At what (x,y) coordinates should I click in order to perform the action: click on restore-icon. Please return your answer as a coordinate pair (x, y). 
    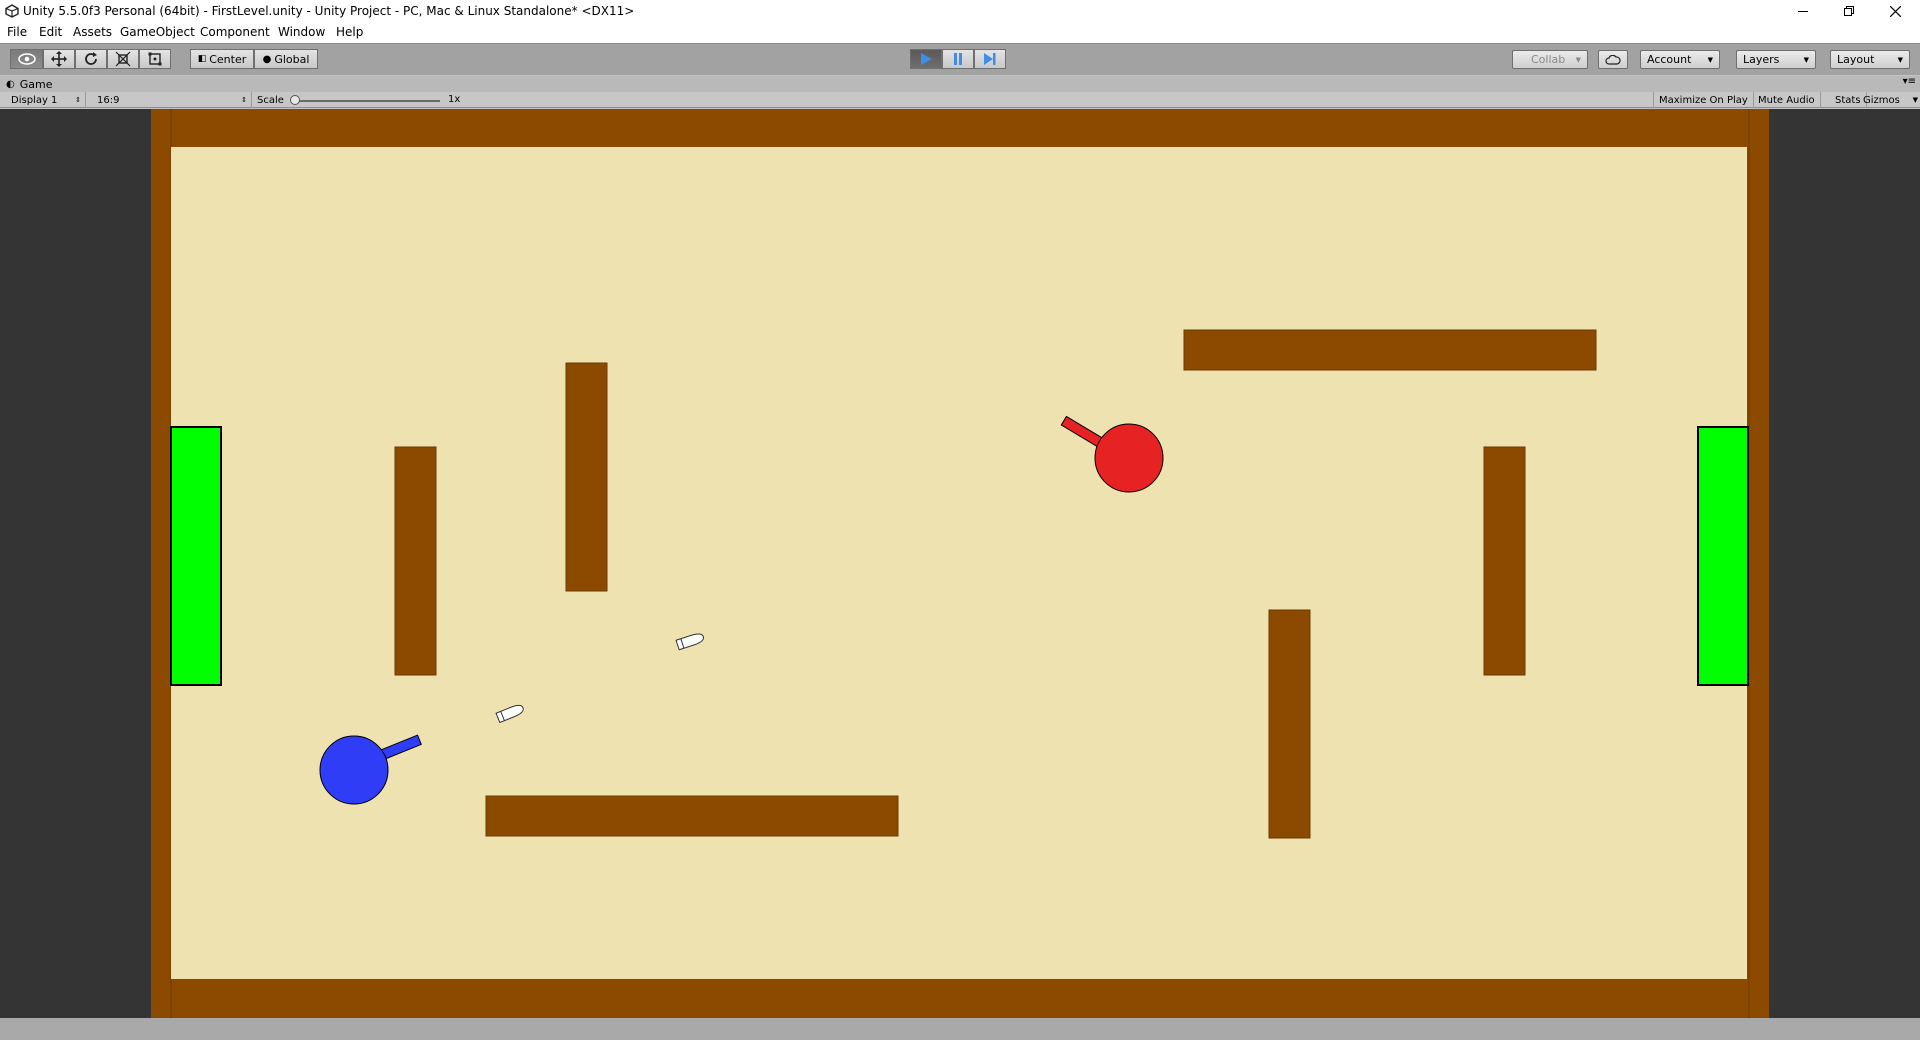
    Looking at the image, I should click on (1849, 11).